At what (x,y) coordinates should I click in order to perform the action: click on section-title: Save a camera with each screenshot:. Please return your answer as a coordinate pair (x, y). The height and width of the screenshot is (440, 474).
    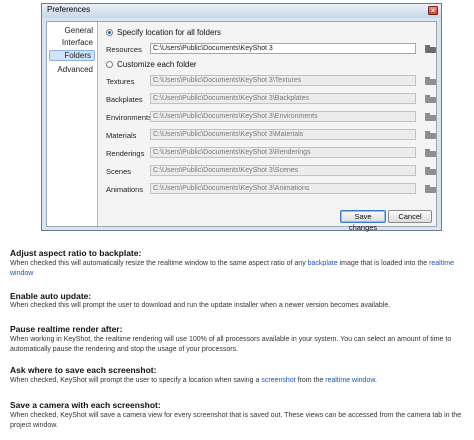
    Looking at the image, I should click on (85, 405).